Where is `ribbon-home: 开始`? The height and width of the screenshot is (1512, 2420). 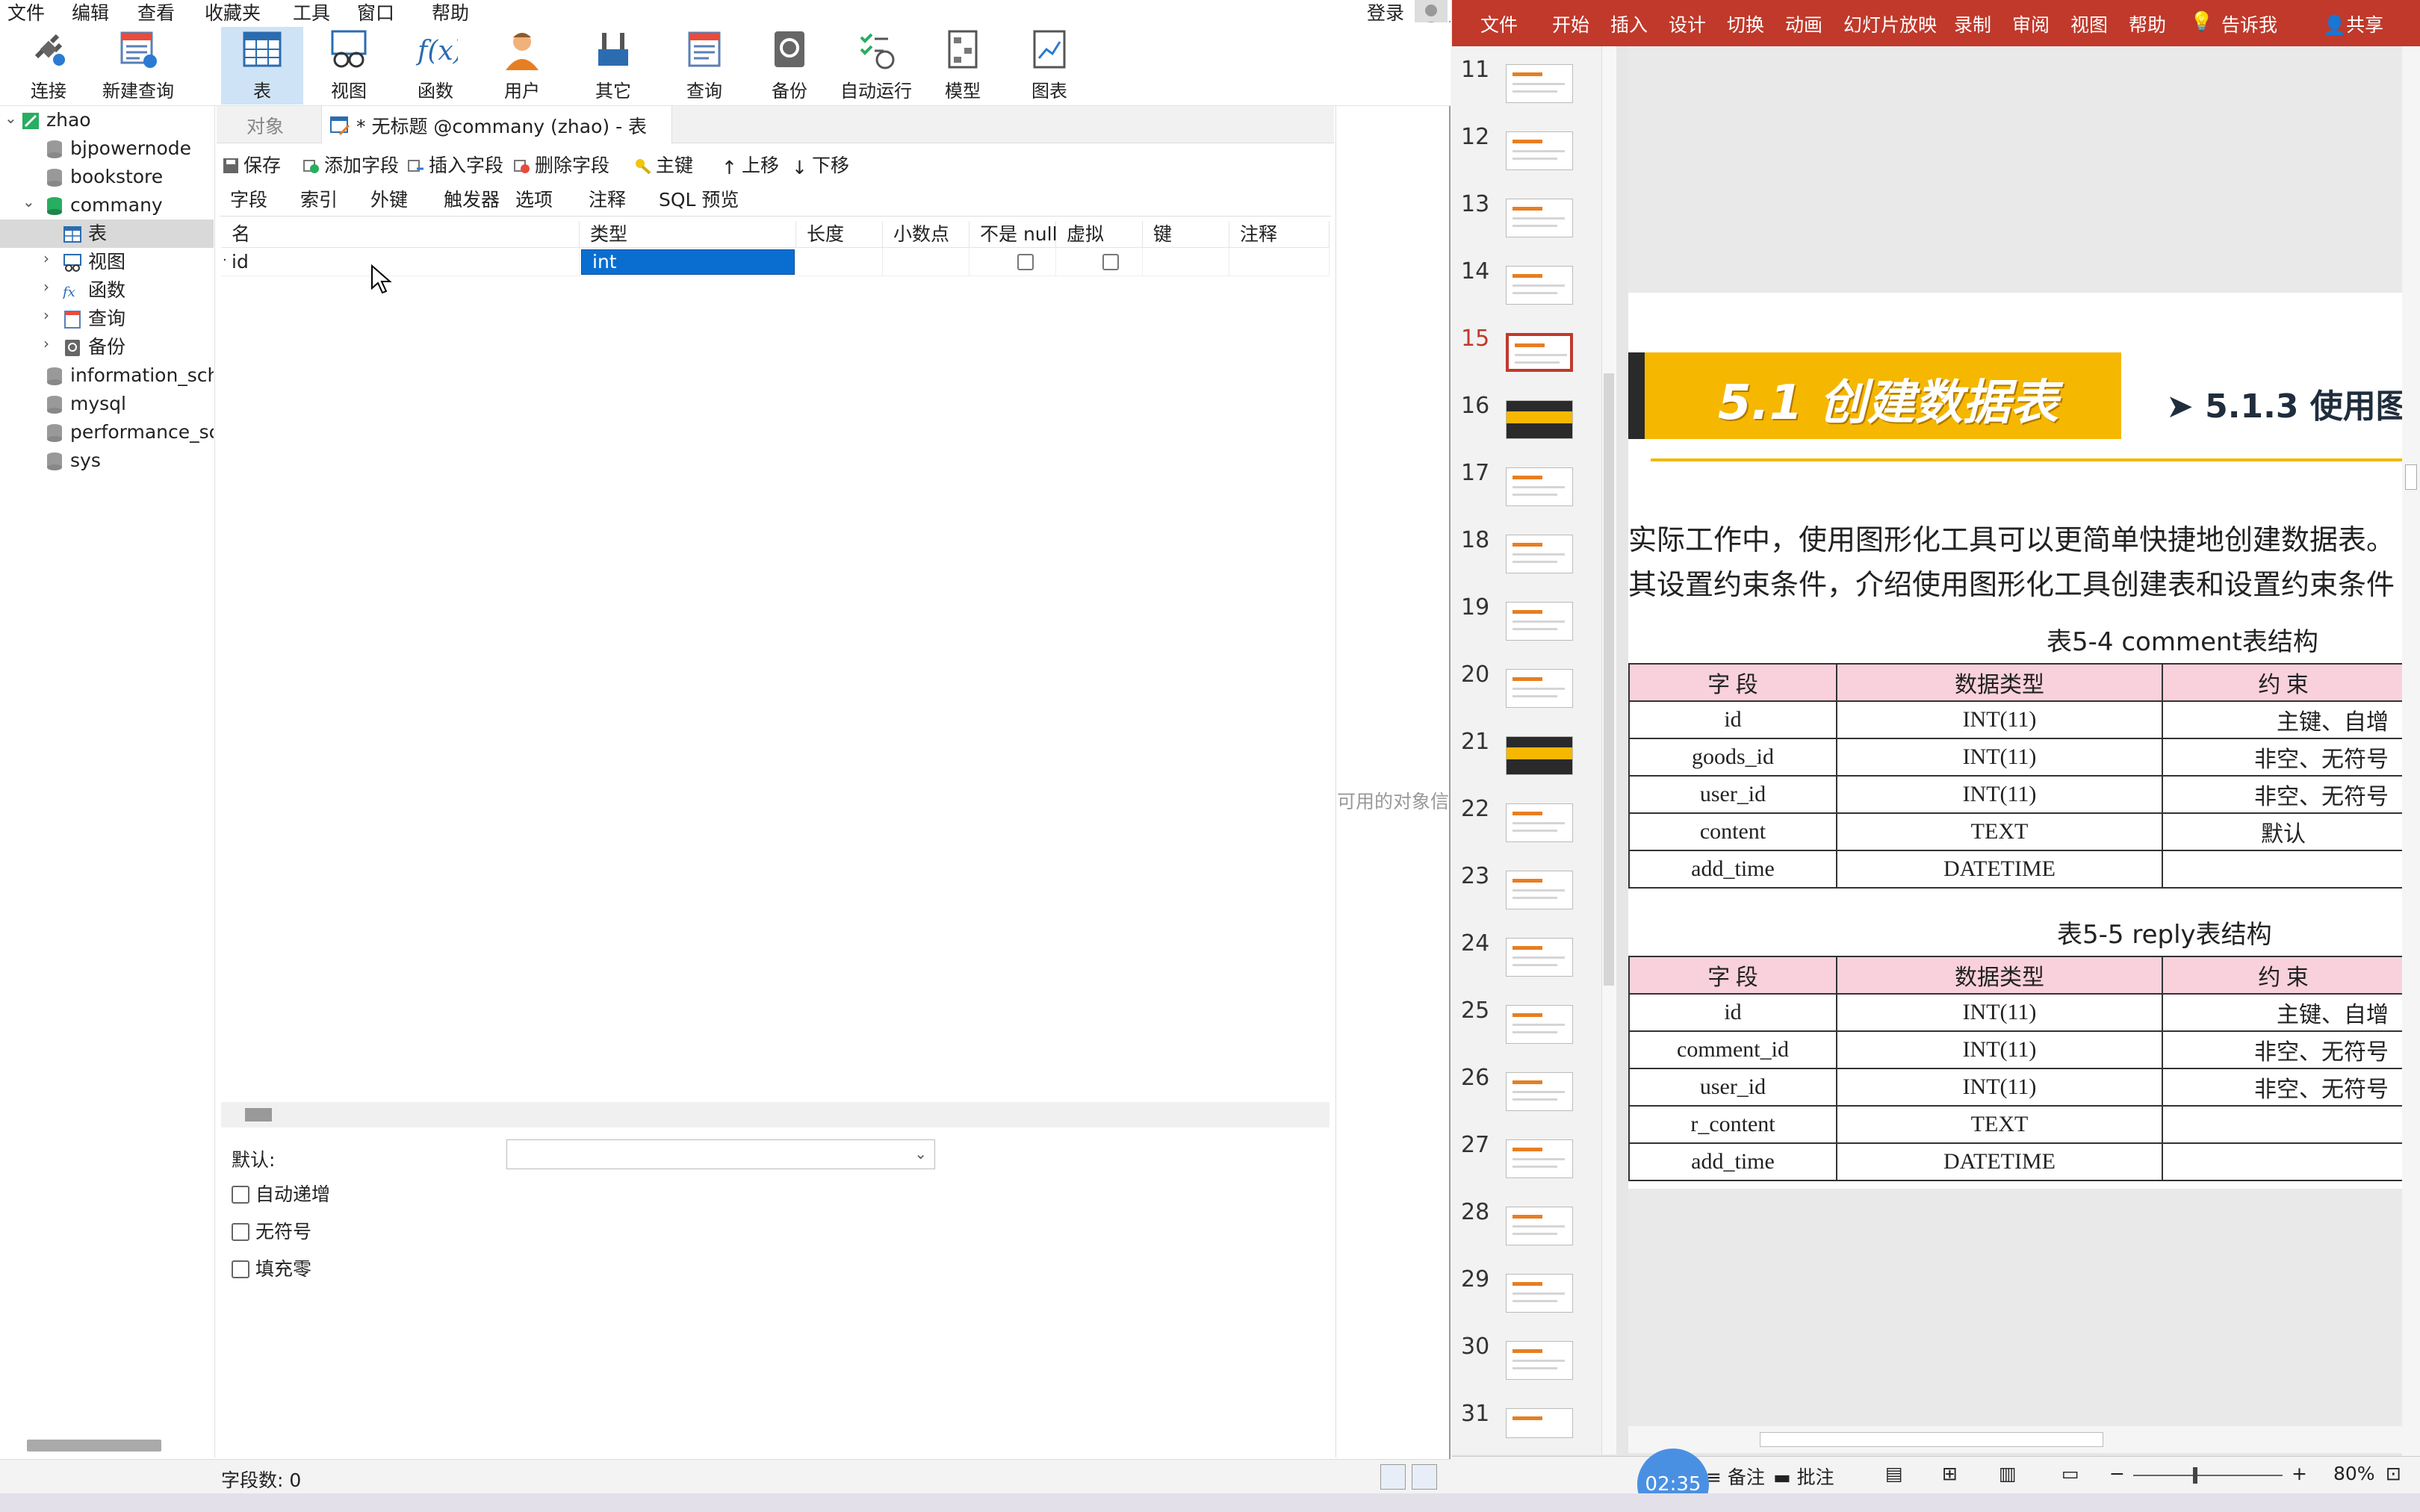 ribbon-home: 开始 is located at coordinates (1571, 23).